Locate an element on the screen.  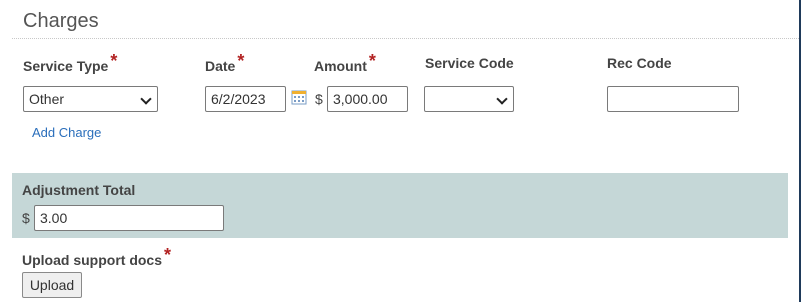
date-input is located at coordinates (245, 99).